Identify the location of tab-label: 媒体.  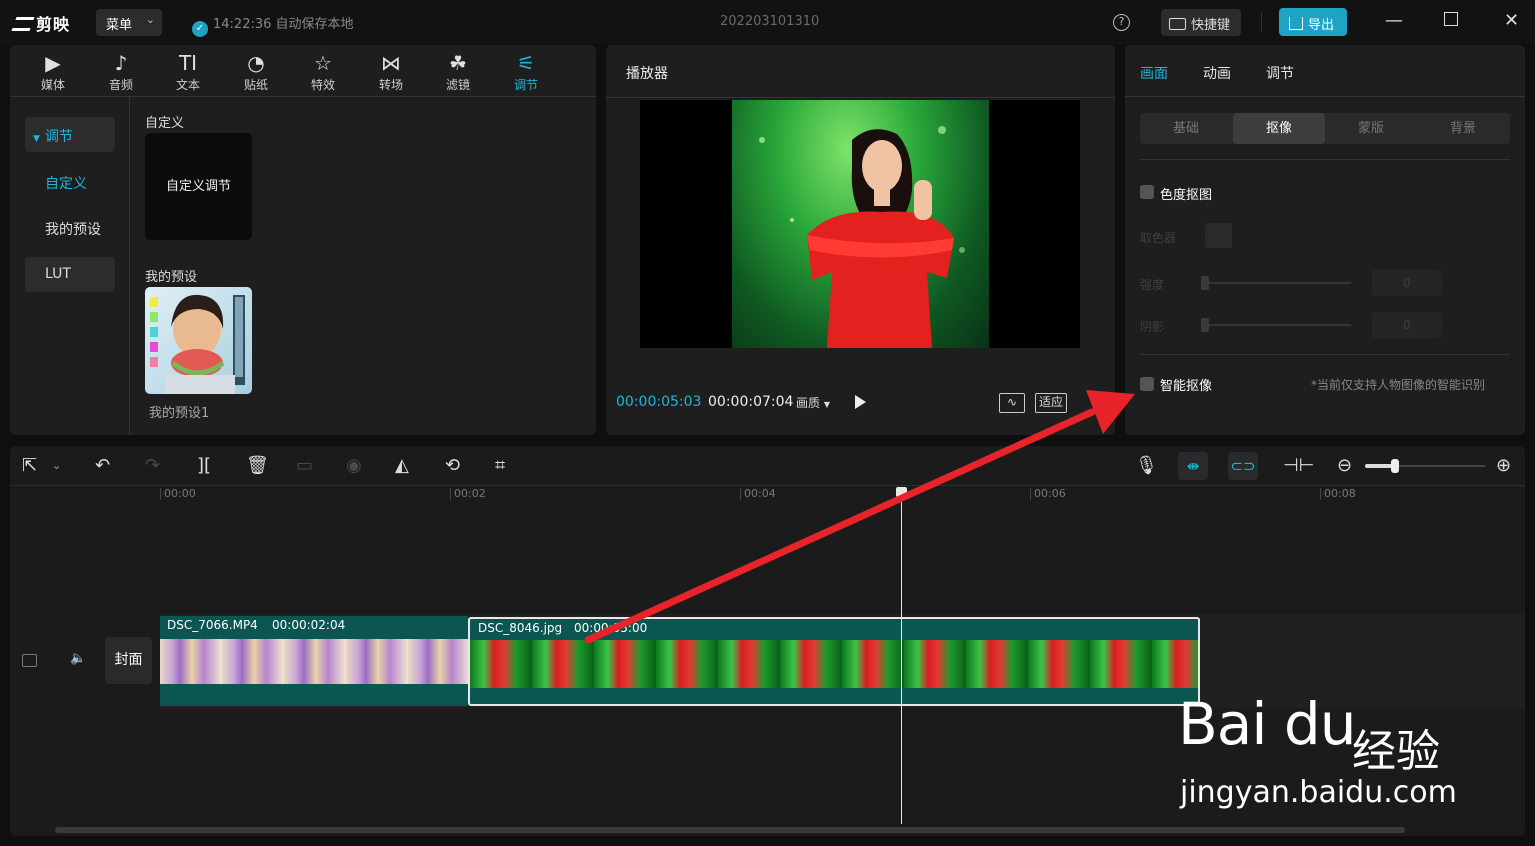
(52, 85).